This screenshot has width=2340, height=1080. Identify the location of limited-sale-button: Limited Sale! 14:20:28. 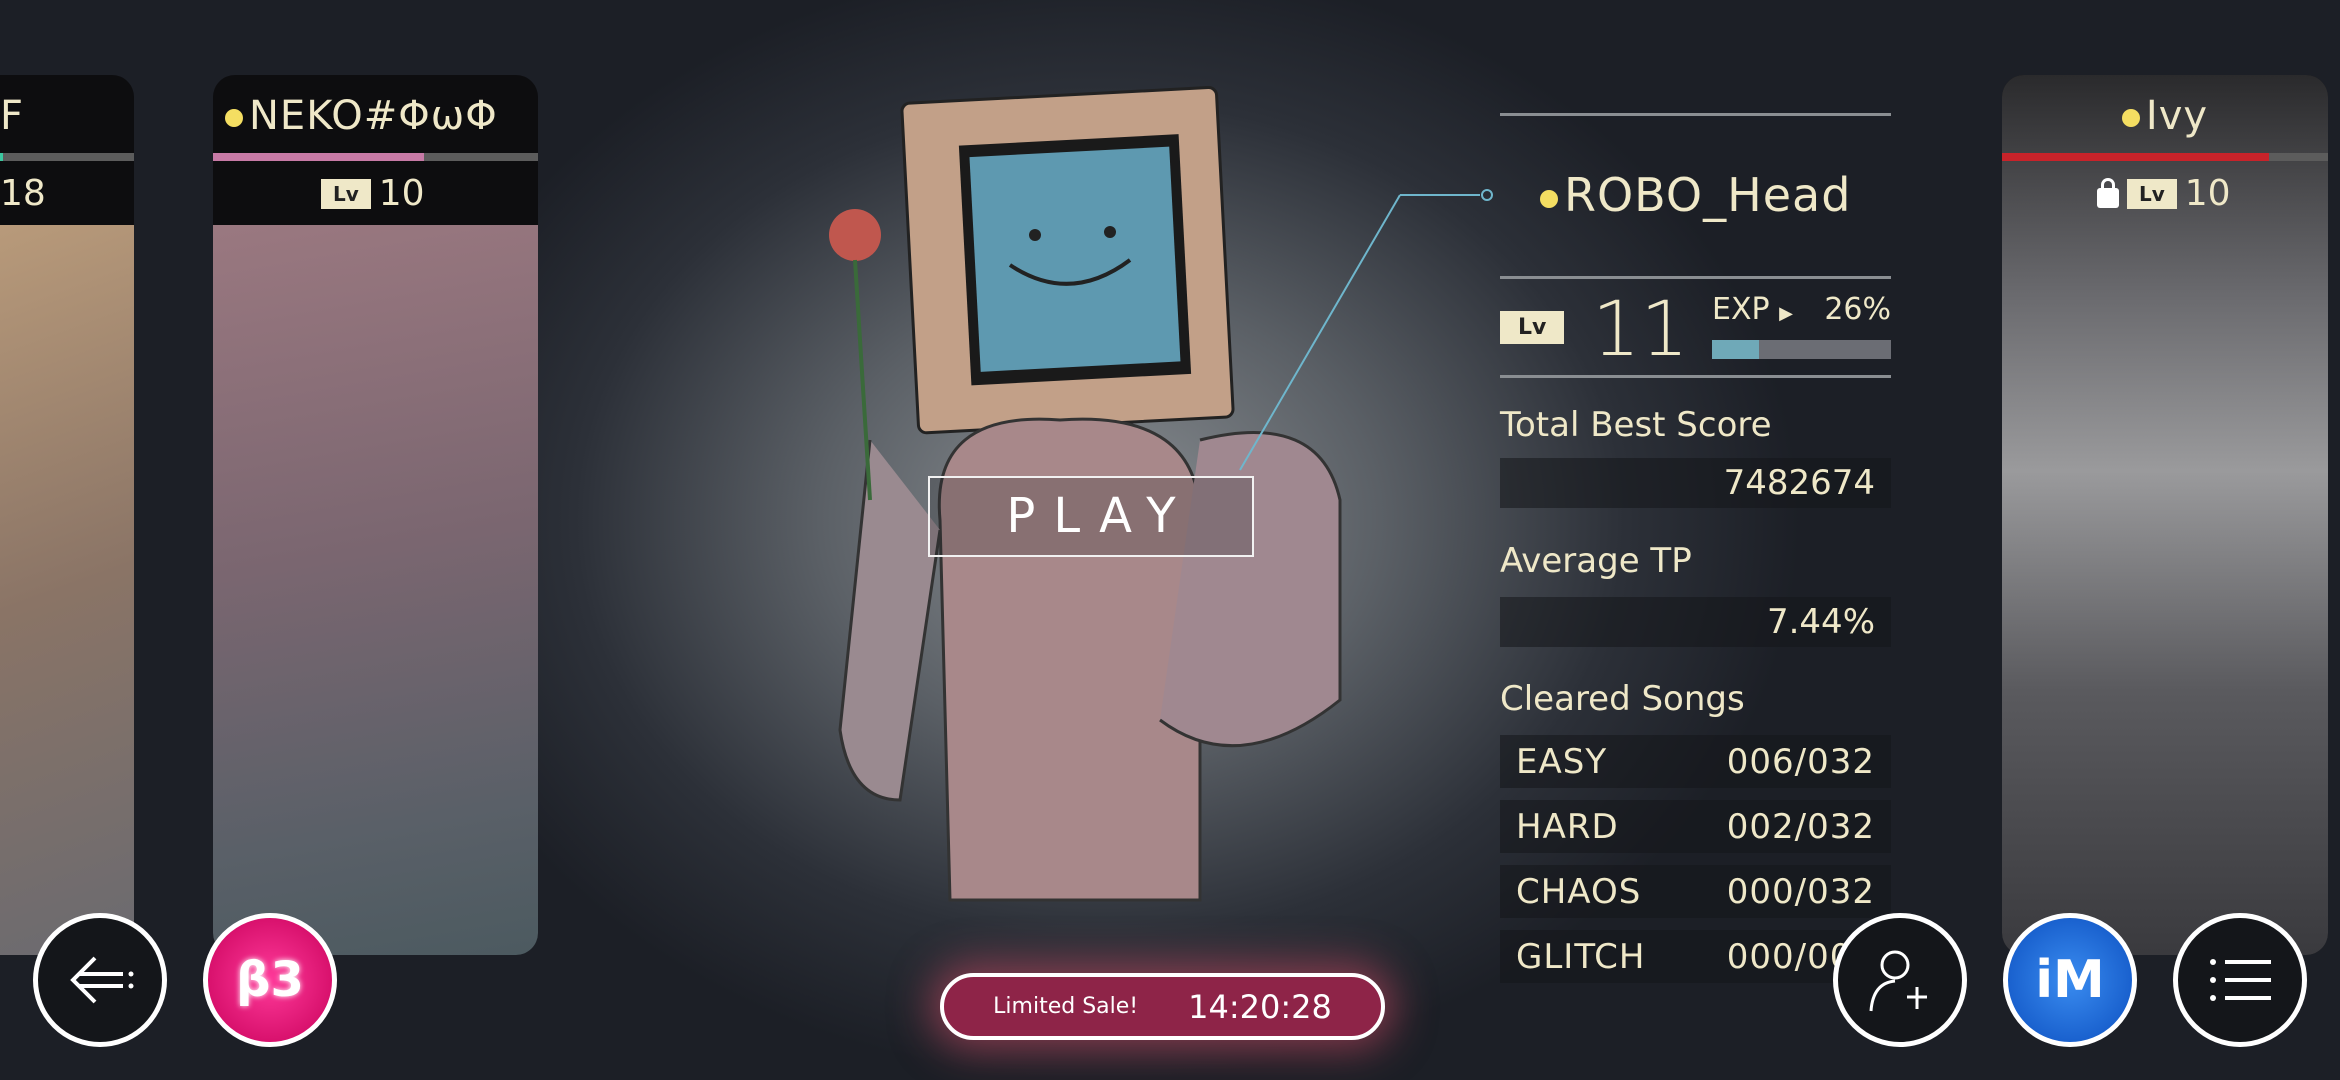
(1162, 1006).